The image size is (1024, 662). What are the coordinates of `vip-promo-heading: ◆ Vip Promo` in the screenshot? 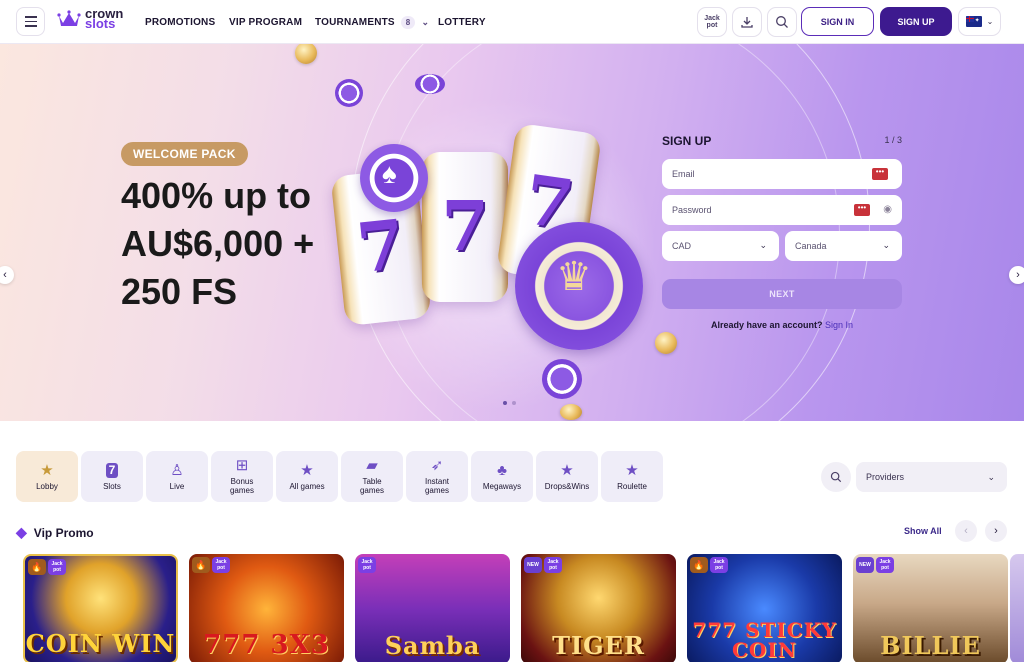 It's located at (55, 532).